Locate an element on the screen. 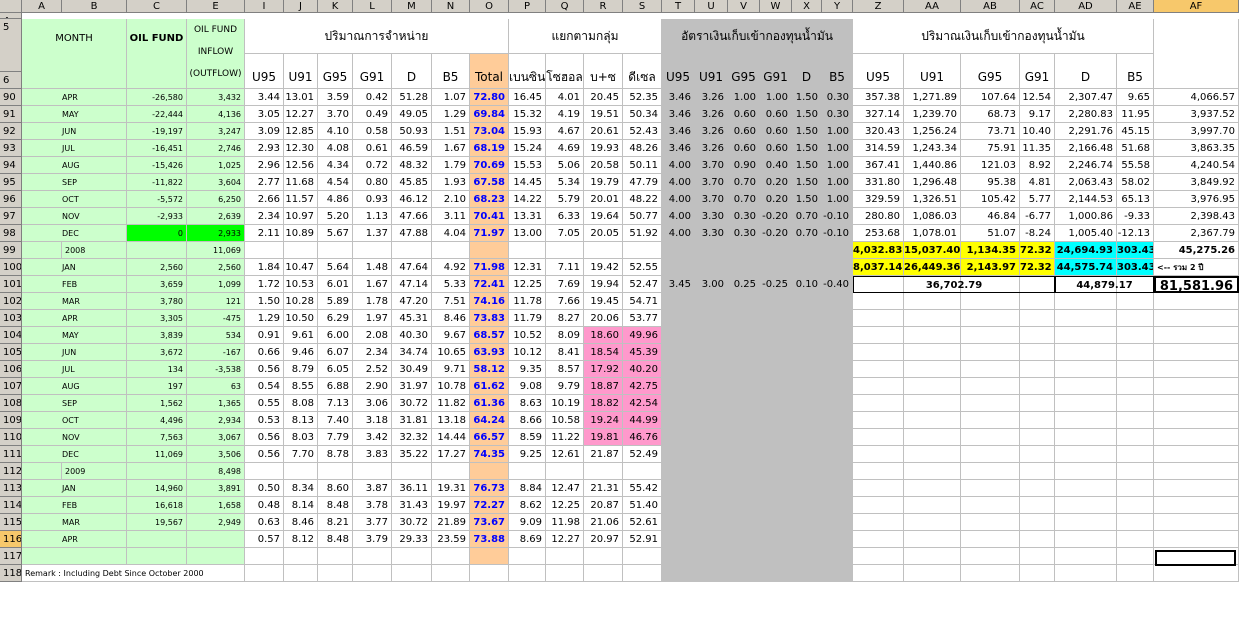  column-header-AB: AB is located at coordinates (990, 6).